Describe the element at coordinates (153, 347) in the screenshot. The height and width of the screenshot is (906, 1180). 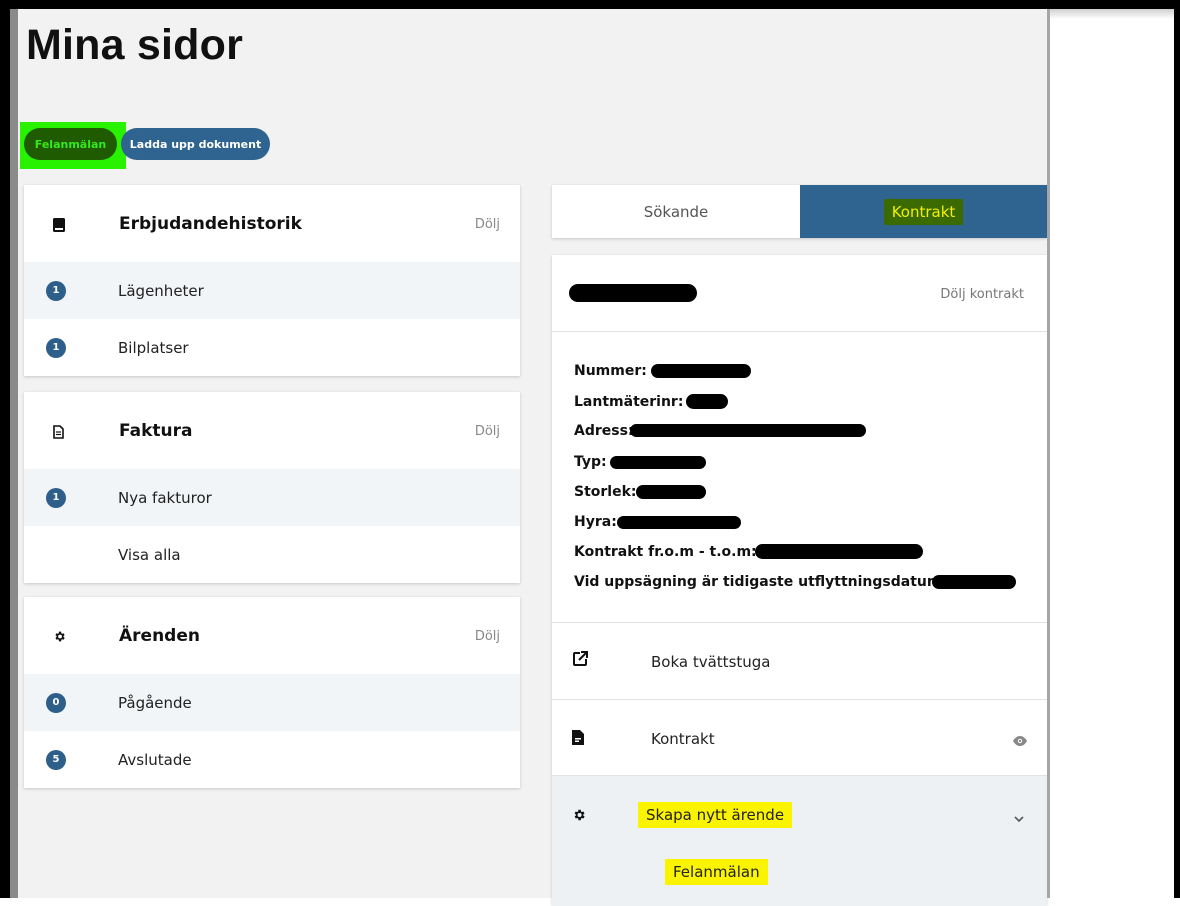
I see `list-item-label: Bilplatser` at that location.